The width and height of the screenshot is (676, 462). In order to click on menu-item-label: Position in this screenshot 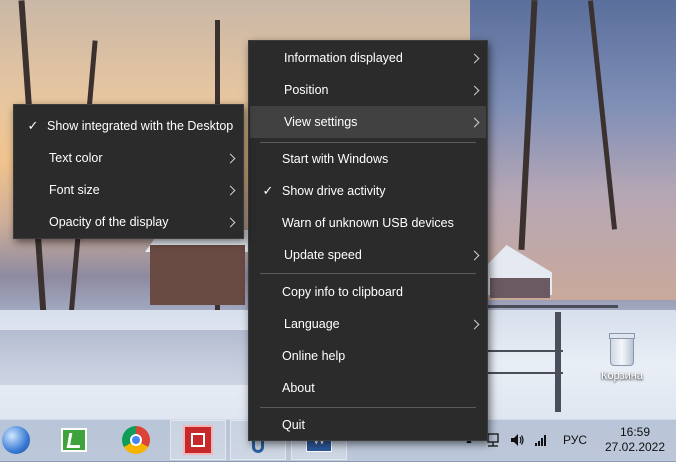, I will do `click(306, 90)`.